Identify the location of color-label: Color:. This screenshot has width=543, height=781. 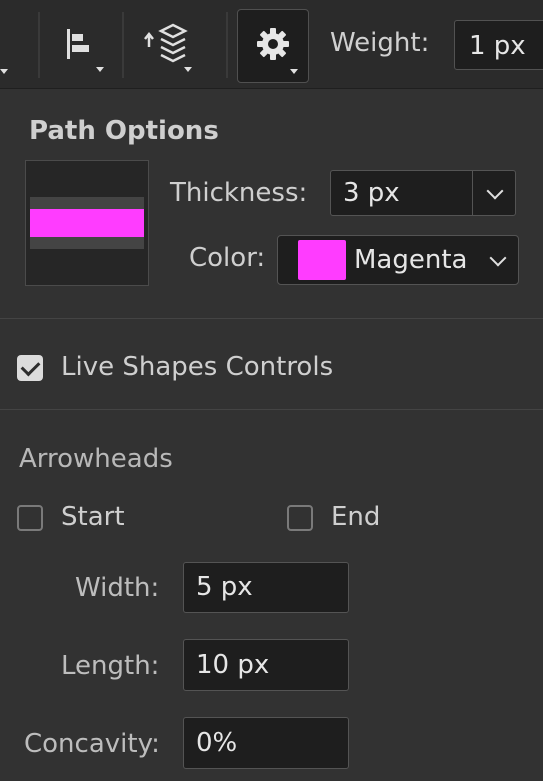
(227, 258).